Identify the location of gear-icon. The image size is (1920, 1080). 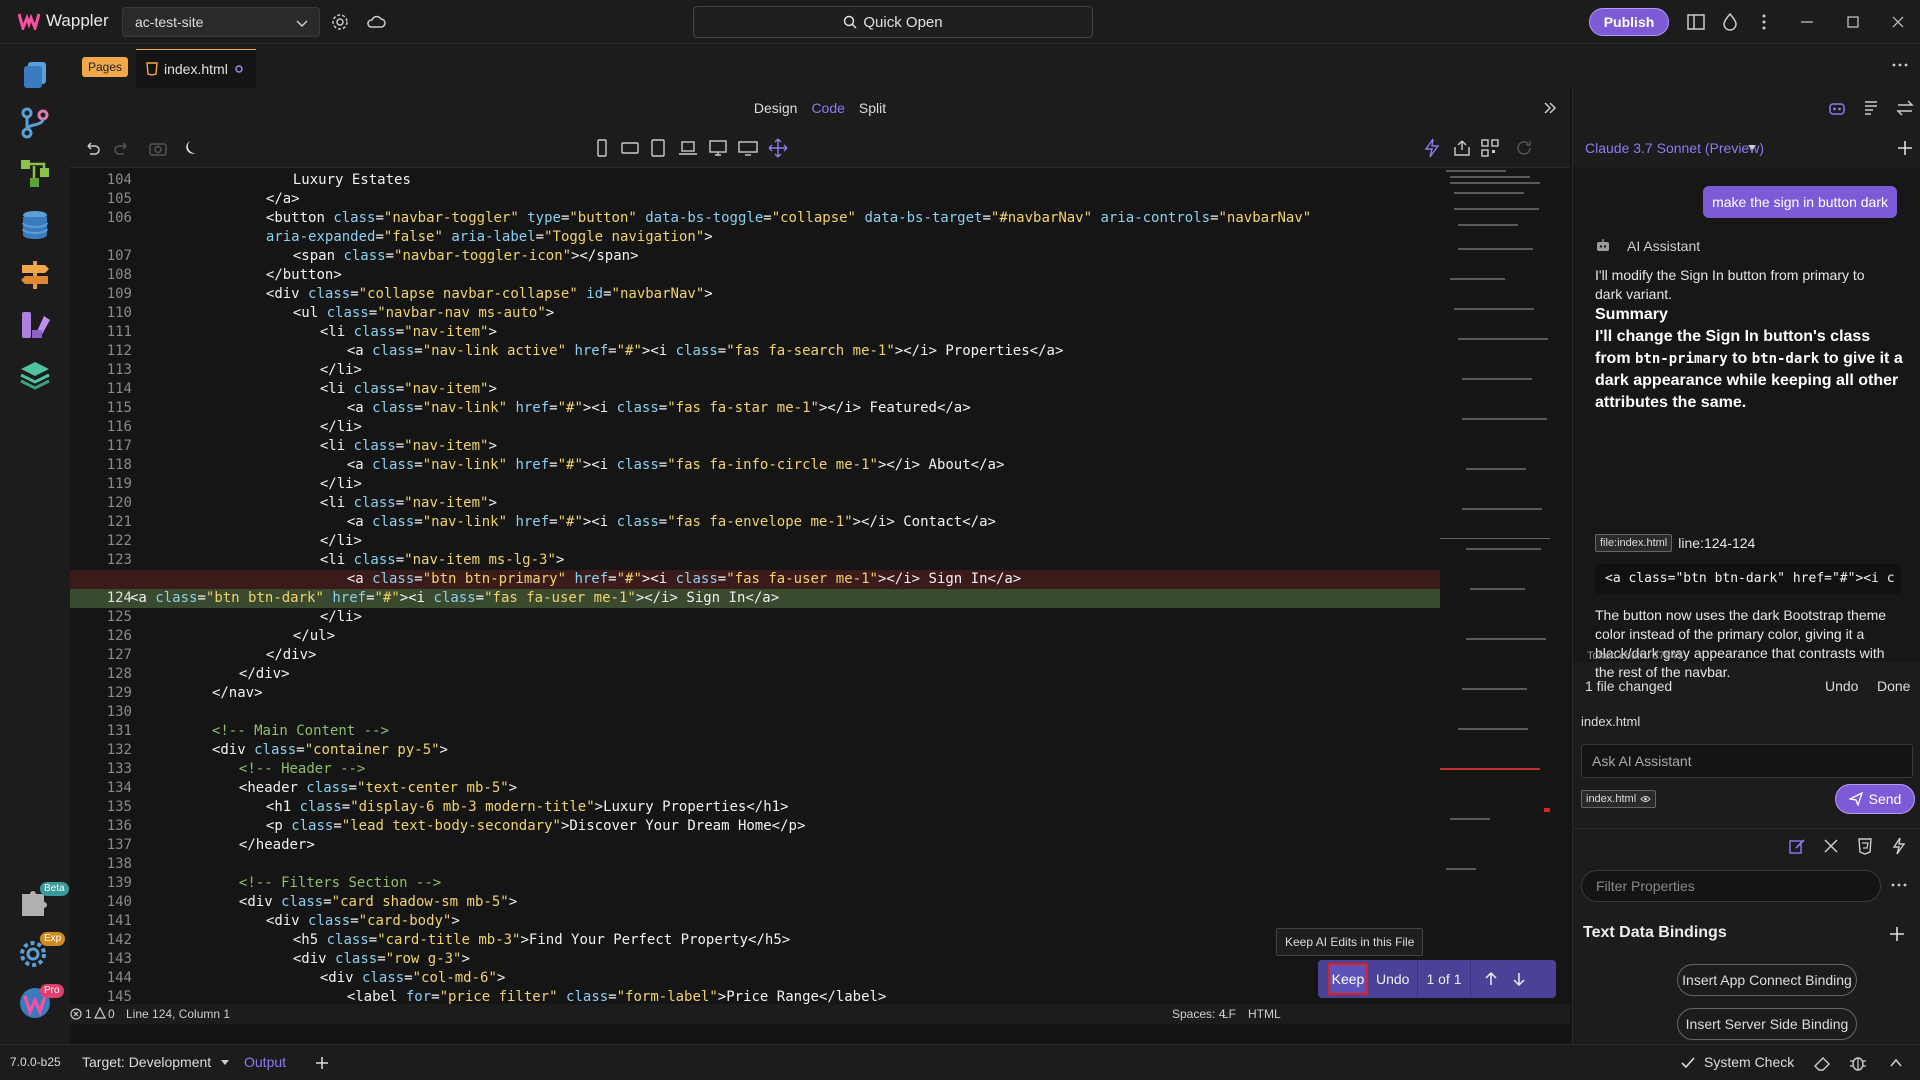
(340, 22).